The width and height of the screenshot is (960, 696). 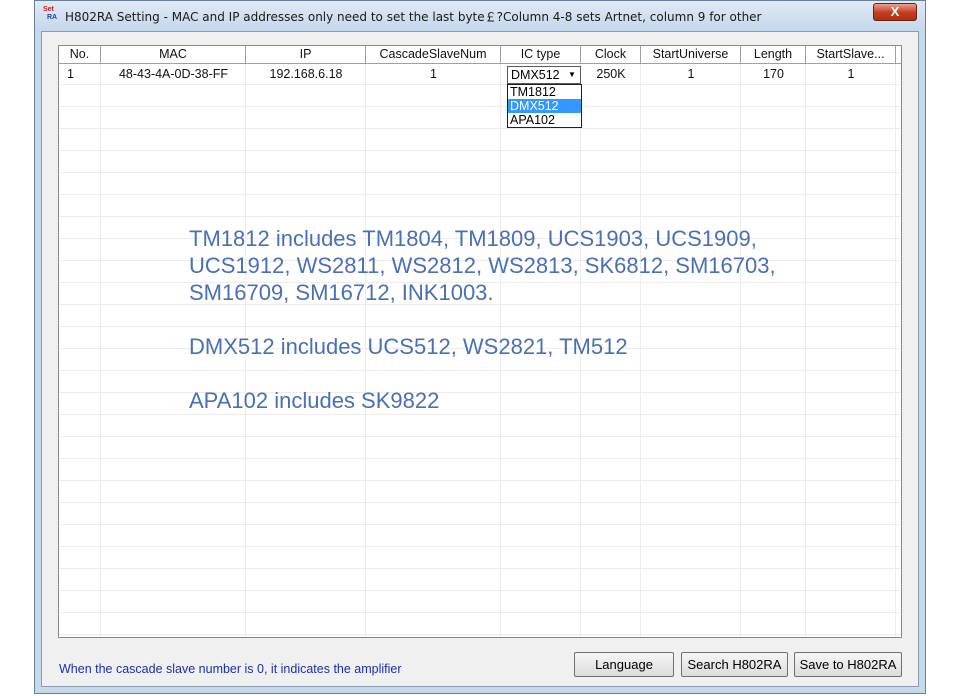 I want to click on ic-type-dropdown-list: TM1812 DMX512 APA102, so click(x=544, y=106).